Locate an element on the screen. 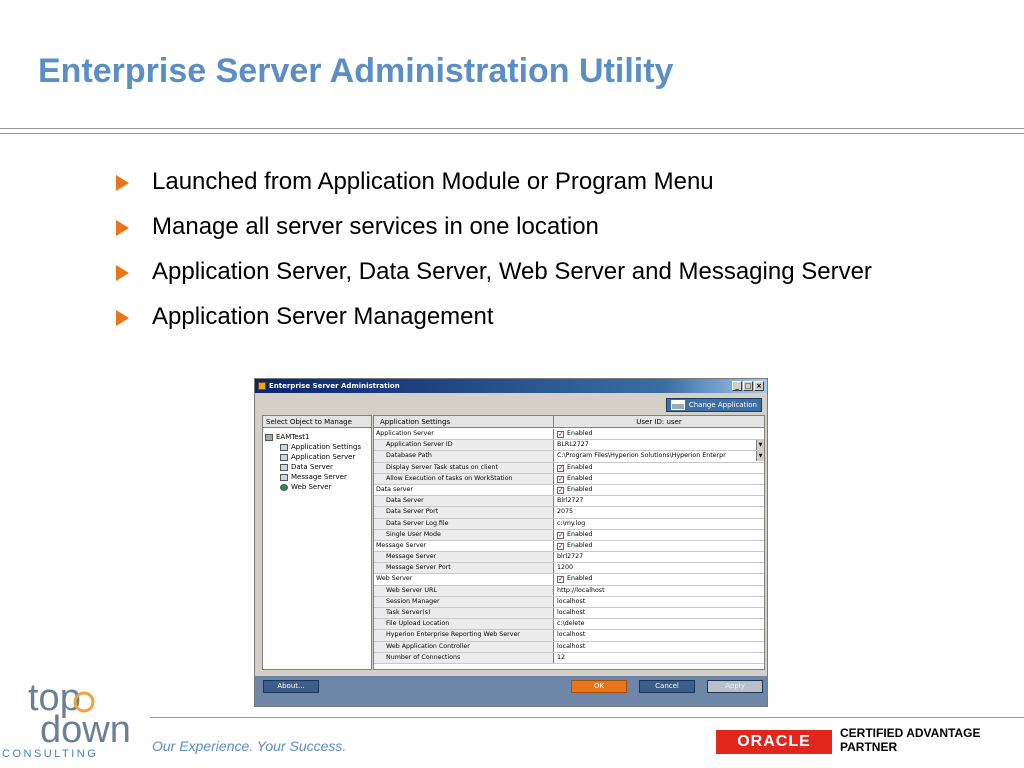 The width and height of the screenshot is (1024, 768). tree-item-web-server: Web Server is located at coordinates (318, 487).